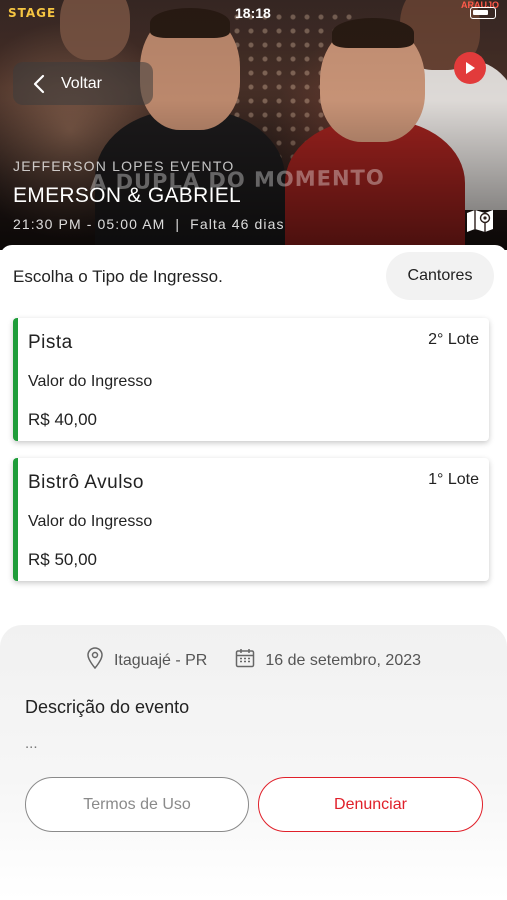  Describe the element at coordinates (245, 660) in the screenshot. I see `calendar-icon` at that location.